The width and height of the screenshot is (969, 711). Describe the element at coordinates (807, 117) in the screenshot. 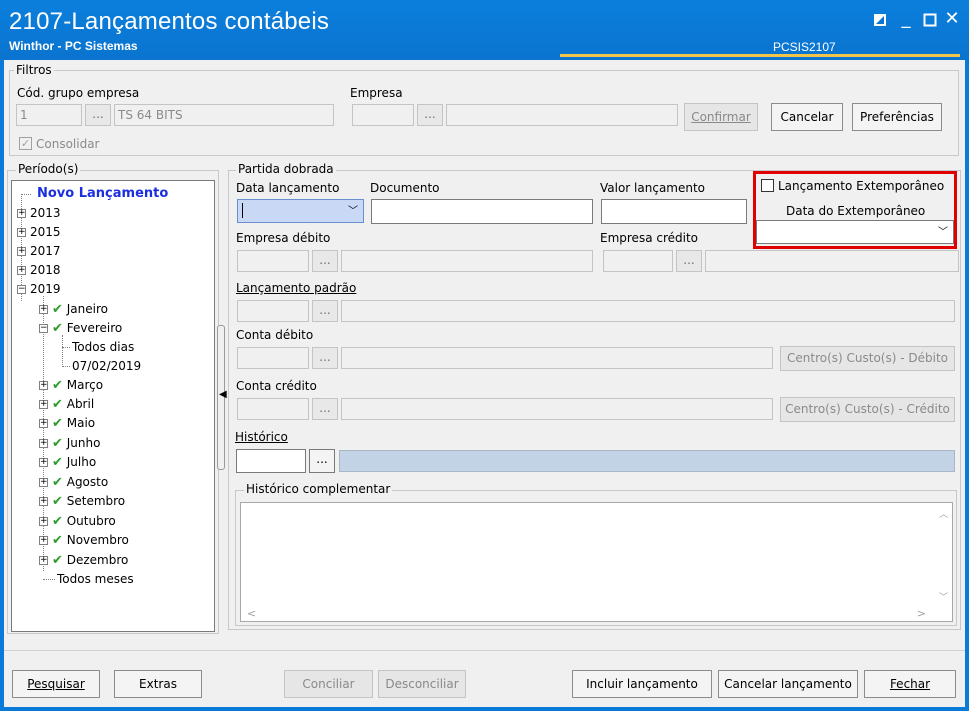

I see `cancelar-button: Cancelar` at that location.